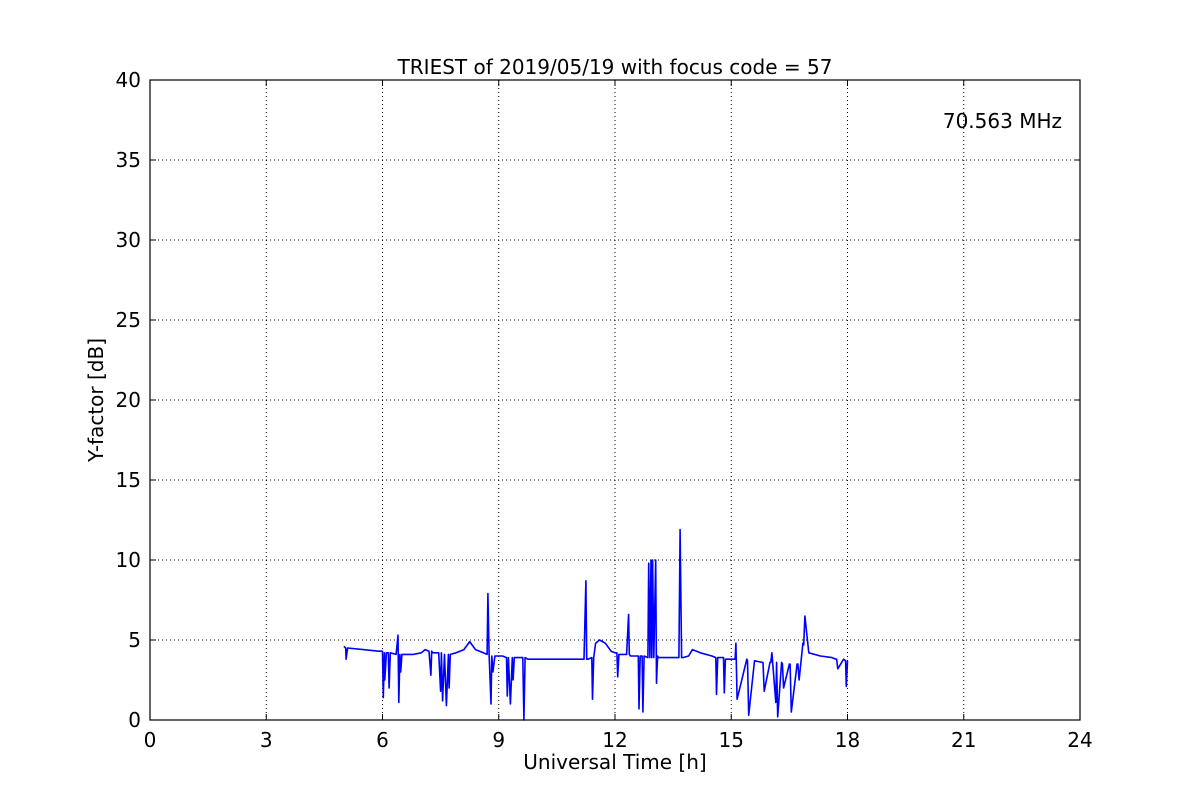 The image size is (1200, 800). I want to click on x-axis-title: Universal Time [h], so click(614, 762).